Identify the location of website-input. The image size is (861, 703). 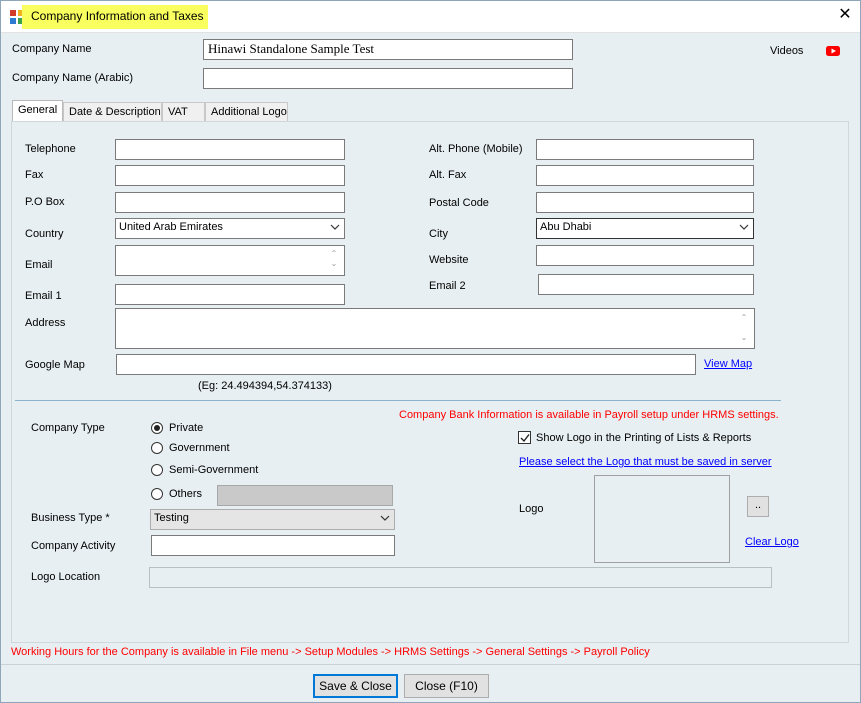
(645, 255).